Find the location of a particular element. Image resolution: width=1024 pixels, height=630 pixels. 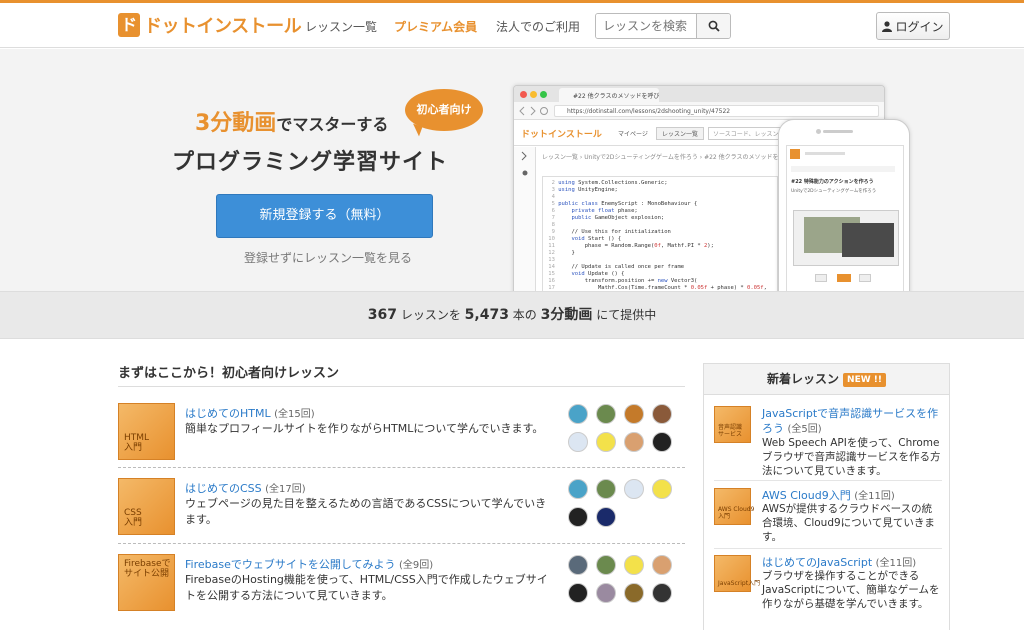

lesson-description: 簡単なプロフィールサイトを作りながらHTMLについて学んでいきます。 is located at coordinates (364, 428).